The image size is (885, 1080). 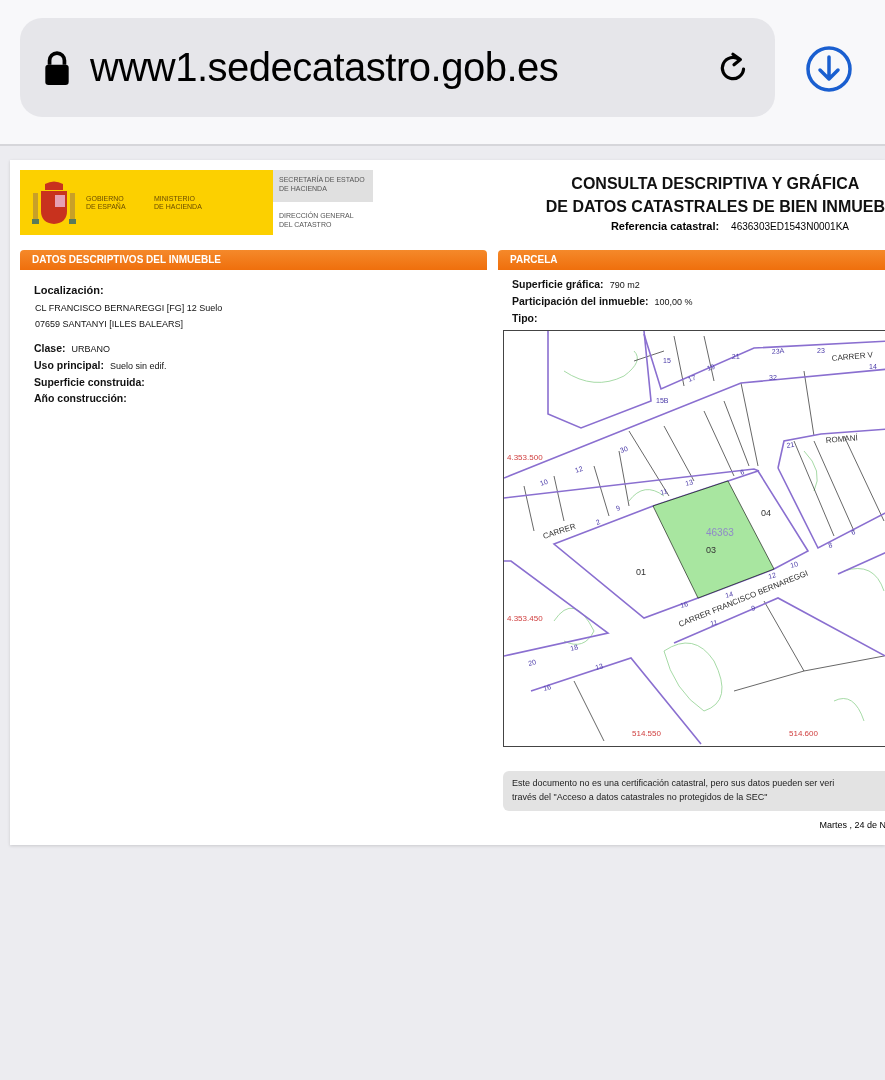 What do you see at coordinates (646, 733) in the screenshot?
I see `coordinate-label: 514.550` at bounding box center [646, 733].